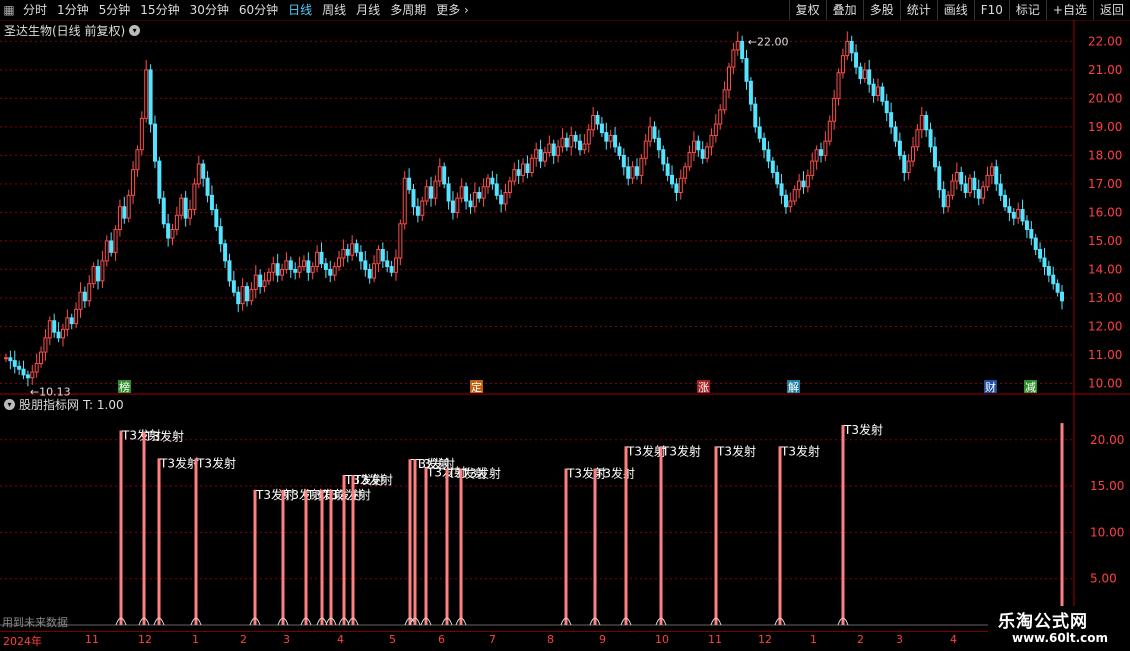  What do you see at coordinates (209, 10) in the screenshot?
I see `period-tab: 30分钟` at bounding box center [209, 10].